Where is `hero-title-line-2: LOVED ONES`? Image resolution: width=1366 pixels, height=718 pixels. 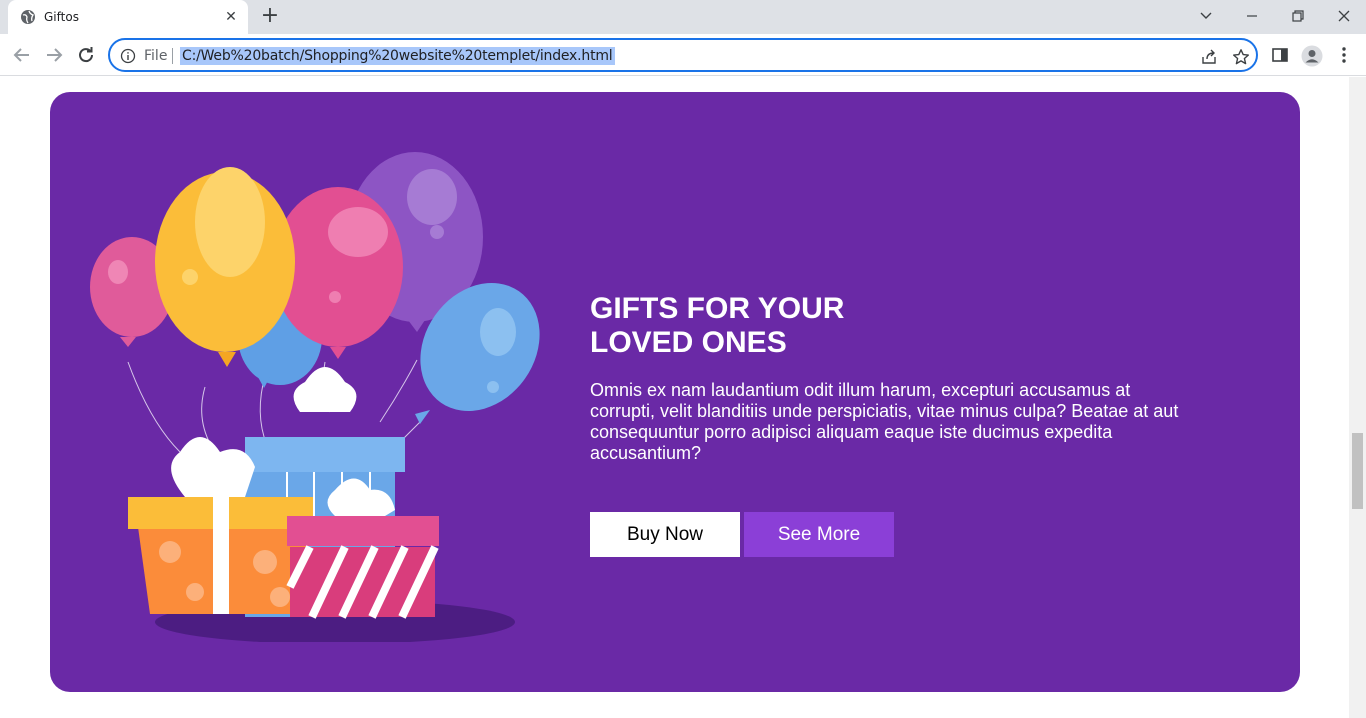
hero-title-line-2: LOVED ONES is located at coordinates (688, 342).